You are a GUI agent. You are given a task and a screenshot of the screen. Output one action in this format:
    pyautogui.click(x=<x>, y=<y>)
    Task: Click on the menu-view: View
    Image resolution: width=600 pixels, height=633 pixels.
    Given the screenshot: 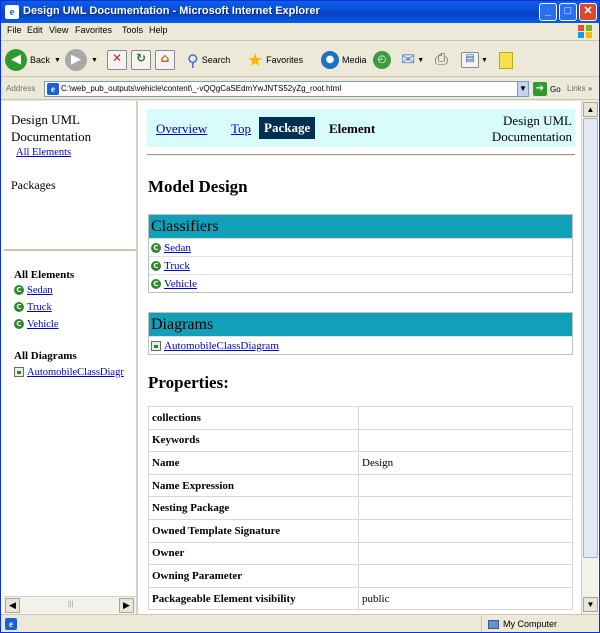 What is the action you would take?
    pyautogui.click(x=58, y=30)
    